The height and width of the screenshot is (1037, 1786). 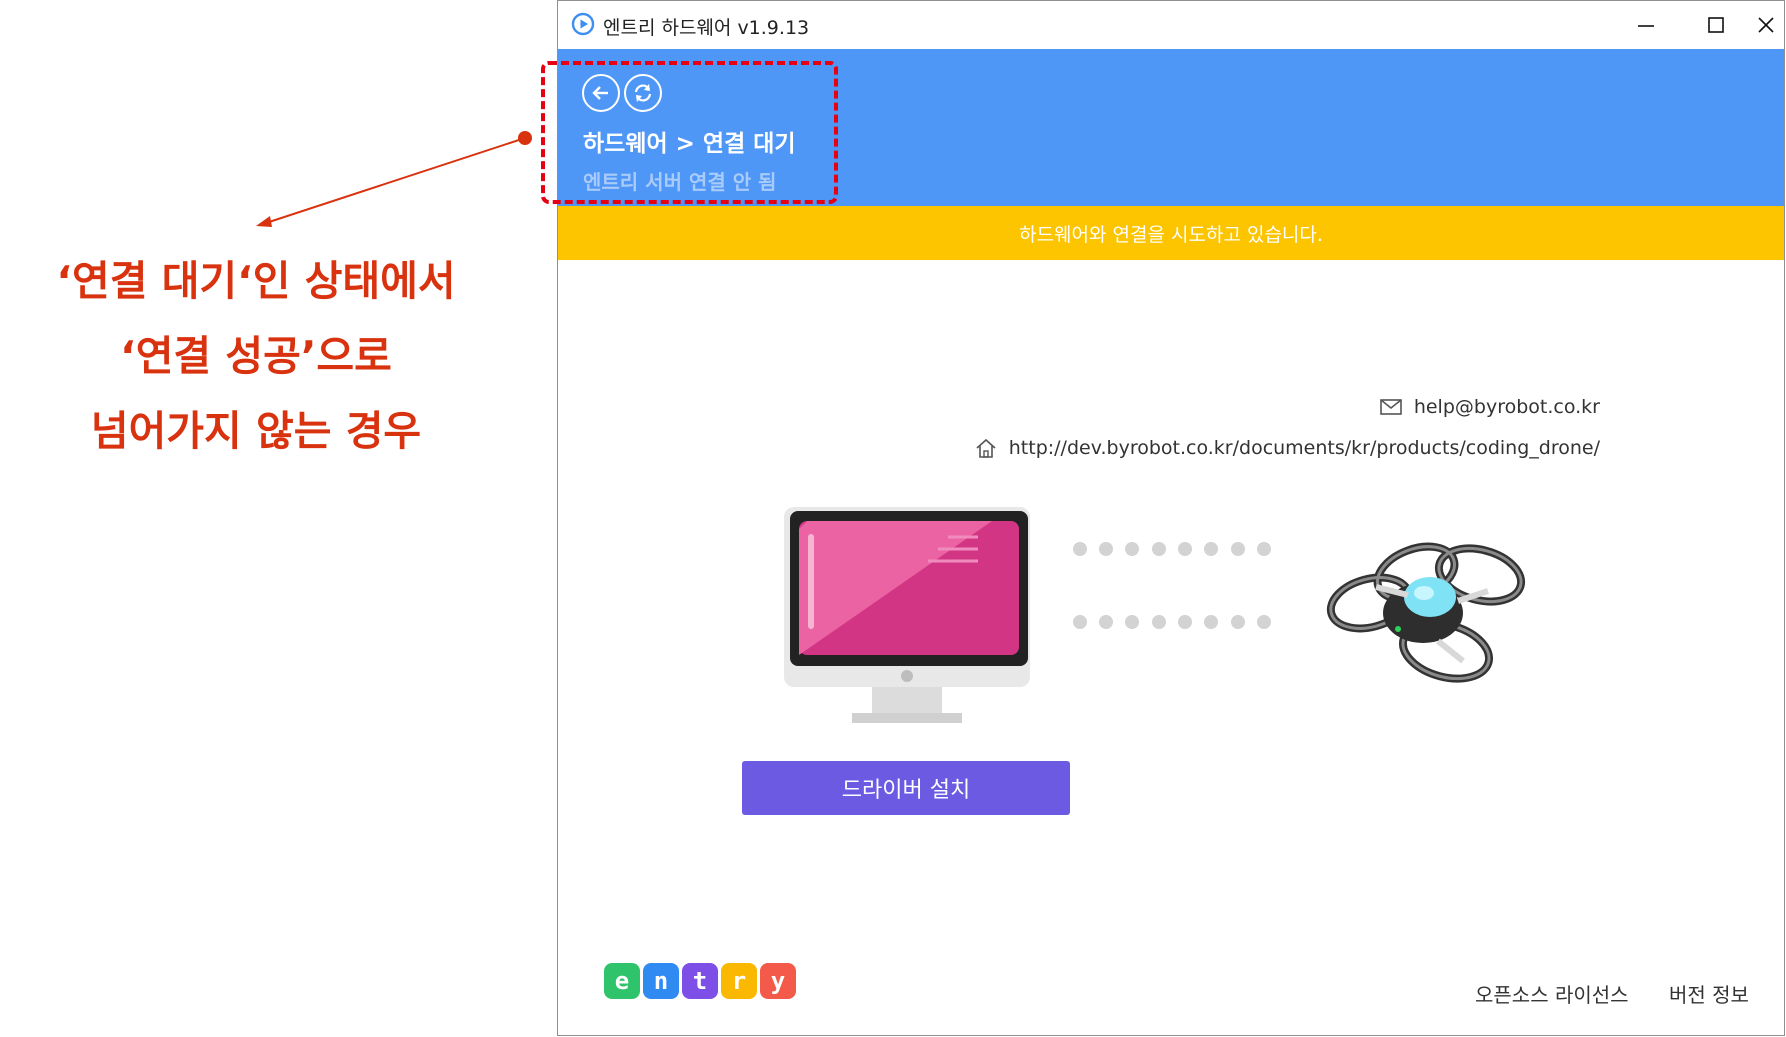 What do you see at coordinates (689, 132) in the screenshot?
I see `highlight-box` at bounding box center [689, 132].